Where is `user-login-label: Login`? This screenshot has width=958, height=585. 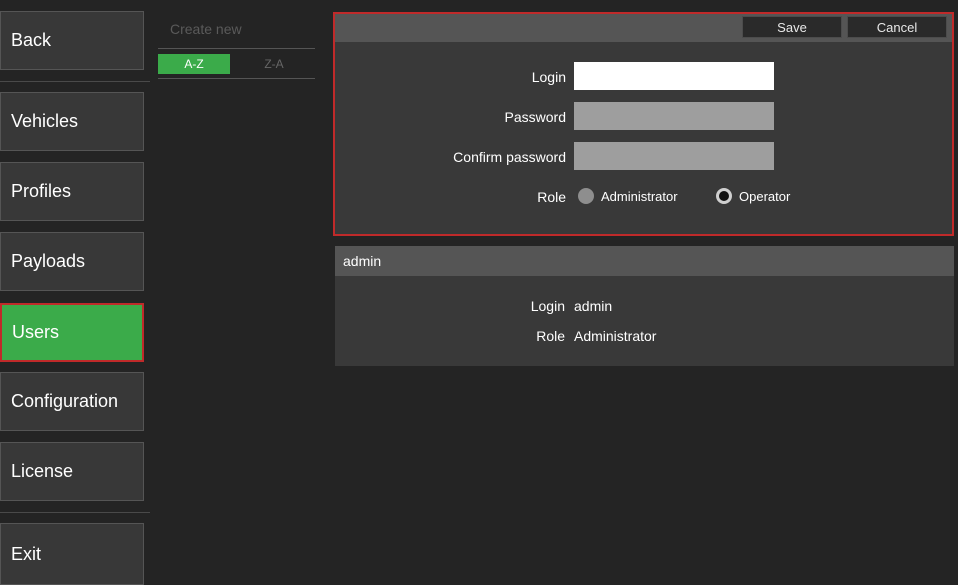 user-login-label: Login is located at coordinates (547, 306).